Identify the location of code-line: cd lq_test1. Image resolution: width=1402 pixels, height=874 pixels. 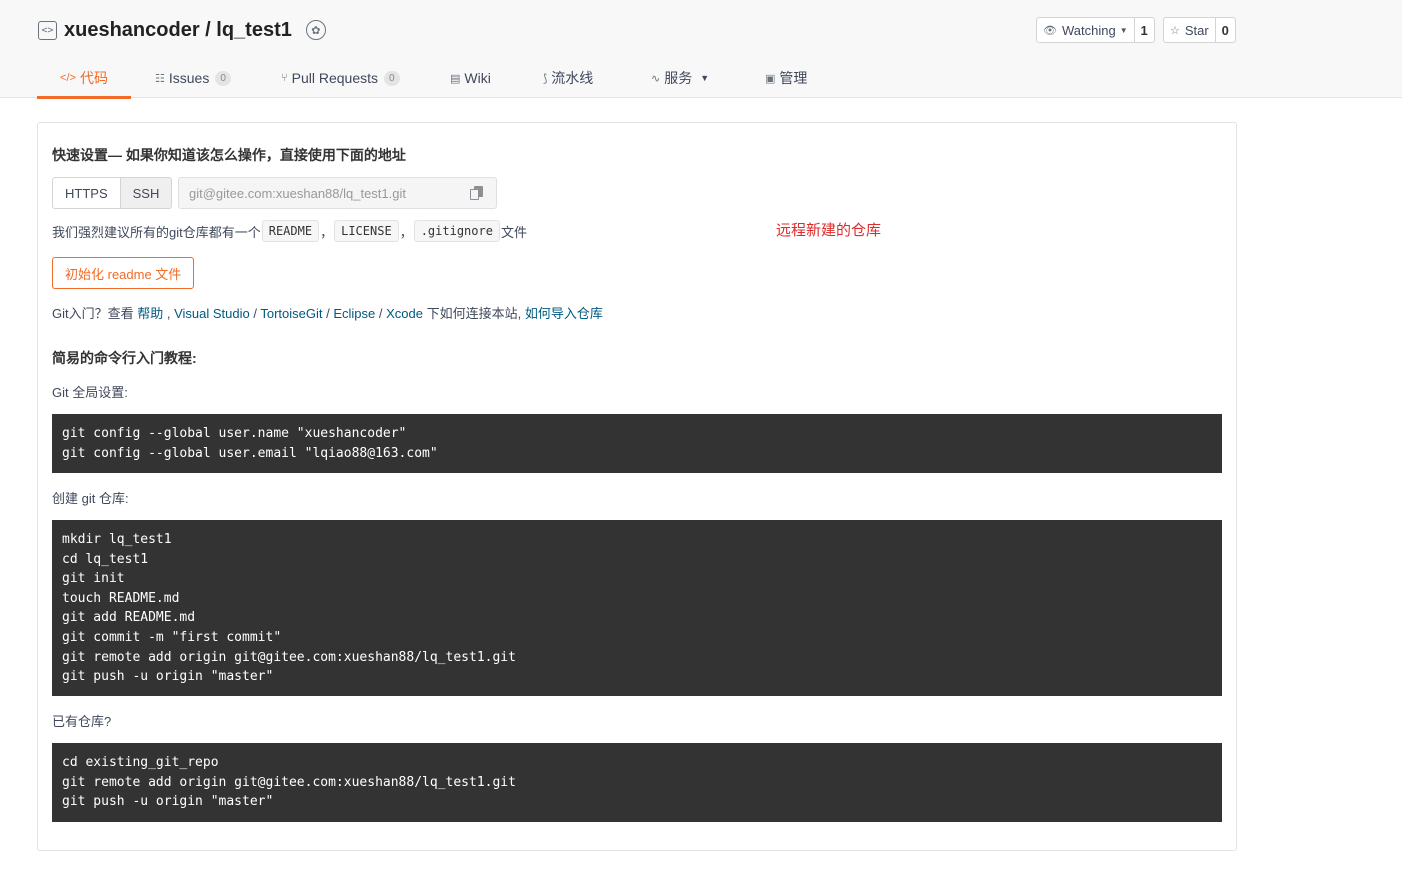
(105, 559).